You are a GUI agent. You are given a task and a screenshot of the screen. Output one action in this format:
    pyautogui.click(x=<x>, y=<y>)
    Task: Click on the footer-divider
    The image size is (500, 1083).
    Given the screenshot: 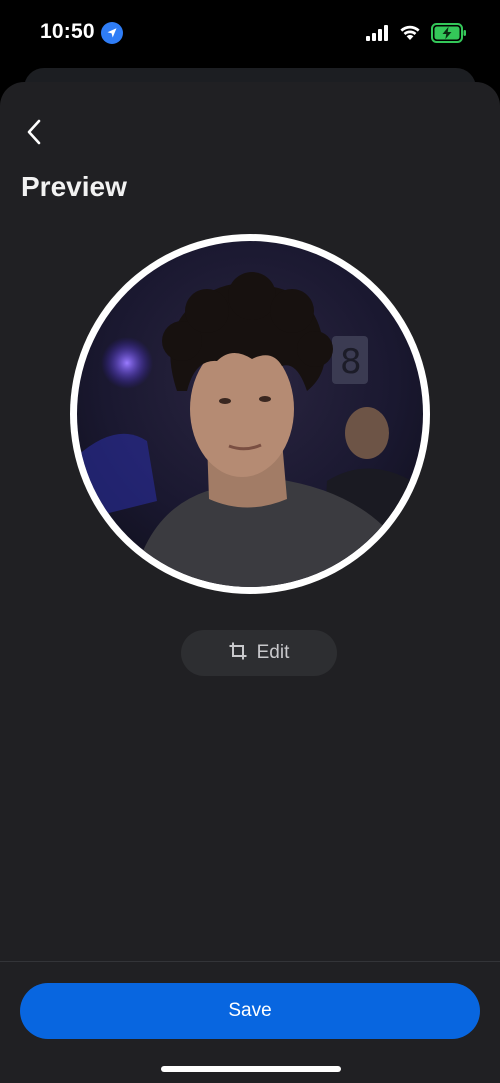 What is the action you would take?
    pyautogui.click(x=250, y=961)
    